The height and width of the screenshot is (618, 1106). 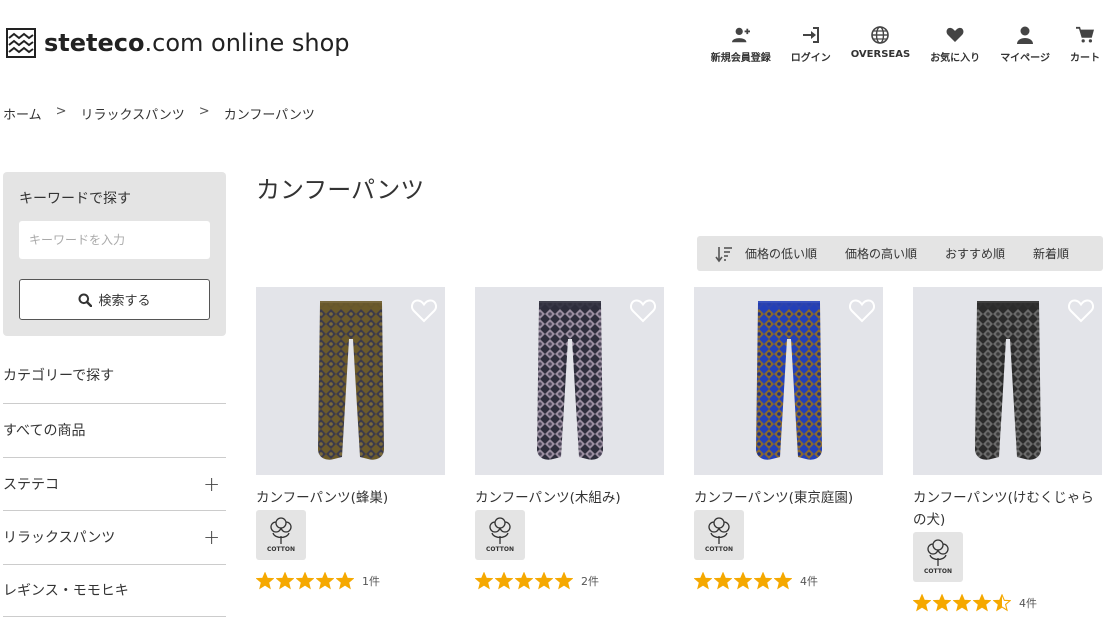 I want to click on review-count: 1件, so click(x=371, y=581).